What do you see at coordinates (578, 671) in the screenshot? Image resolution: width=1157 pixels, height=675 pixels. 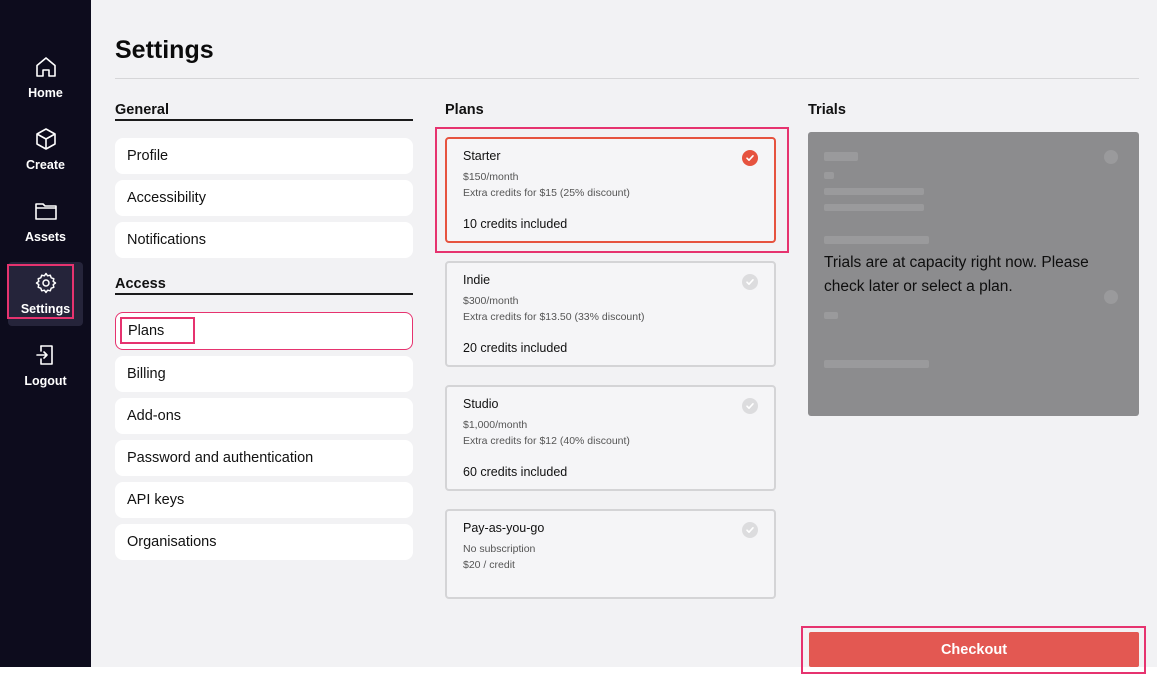 I see `bottom-strip` at bounding box center [578, 671].